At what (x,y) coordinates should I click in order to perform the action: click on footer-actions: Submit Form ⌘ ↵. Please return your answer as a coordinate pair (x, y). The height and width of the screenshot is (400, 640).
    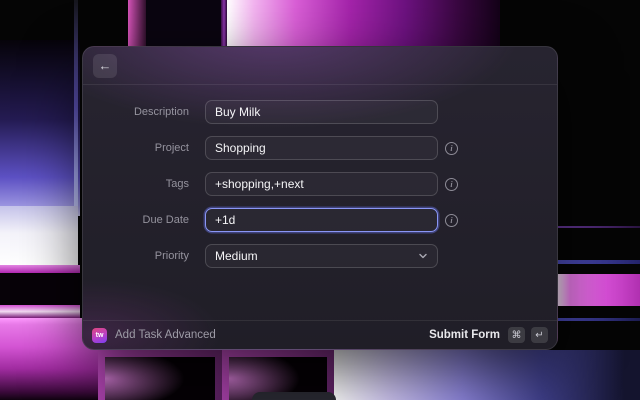
    Looking at the image, I should click on (488, 335).